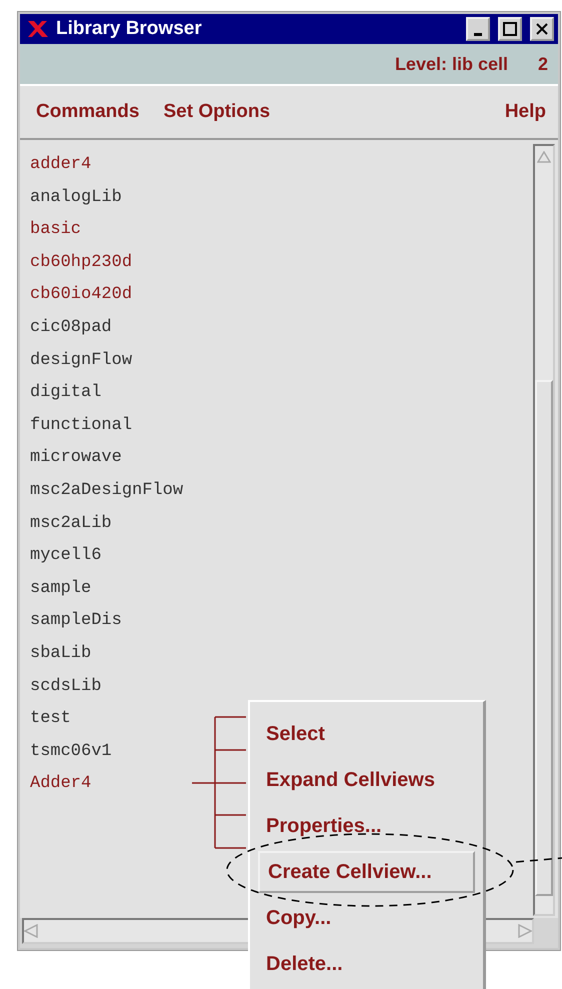 Image resolution: width=562 pixels, height=989 pixels. Describe the element at coordinates (543, 64) in the screenshot. I see `level-value: 2` at that location.